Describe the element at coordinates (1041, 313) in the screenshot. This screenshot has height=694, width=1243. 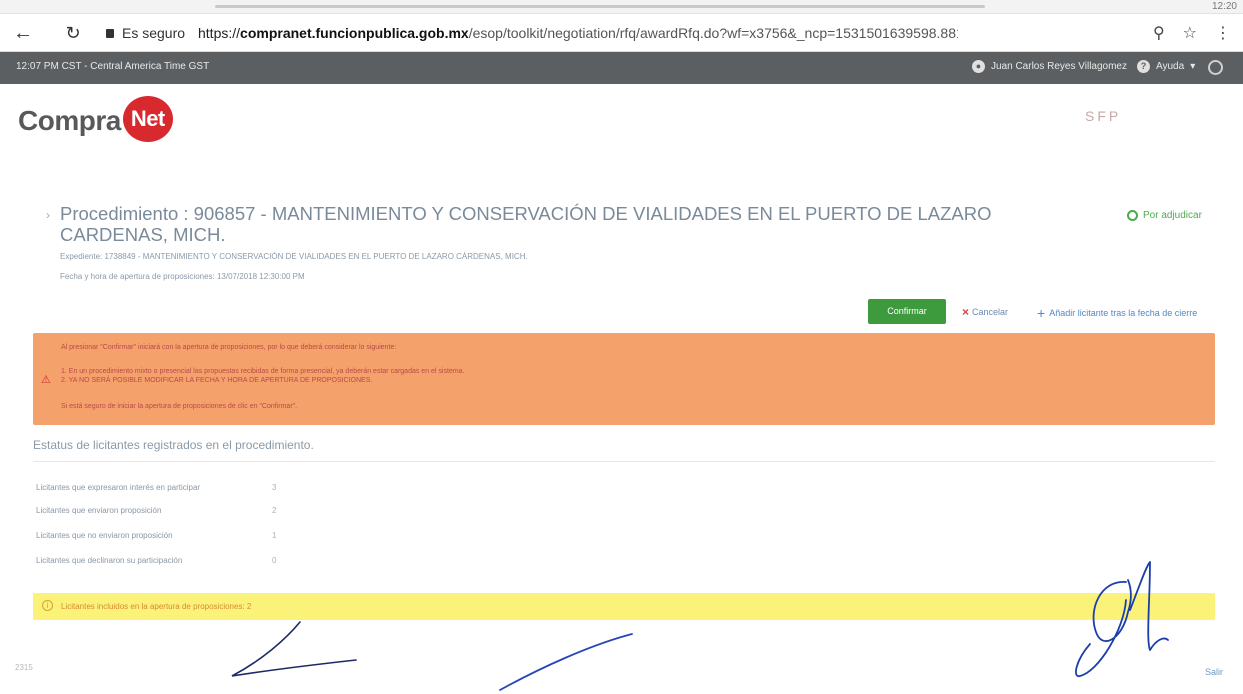
I see `plus-icon: +` at that location.